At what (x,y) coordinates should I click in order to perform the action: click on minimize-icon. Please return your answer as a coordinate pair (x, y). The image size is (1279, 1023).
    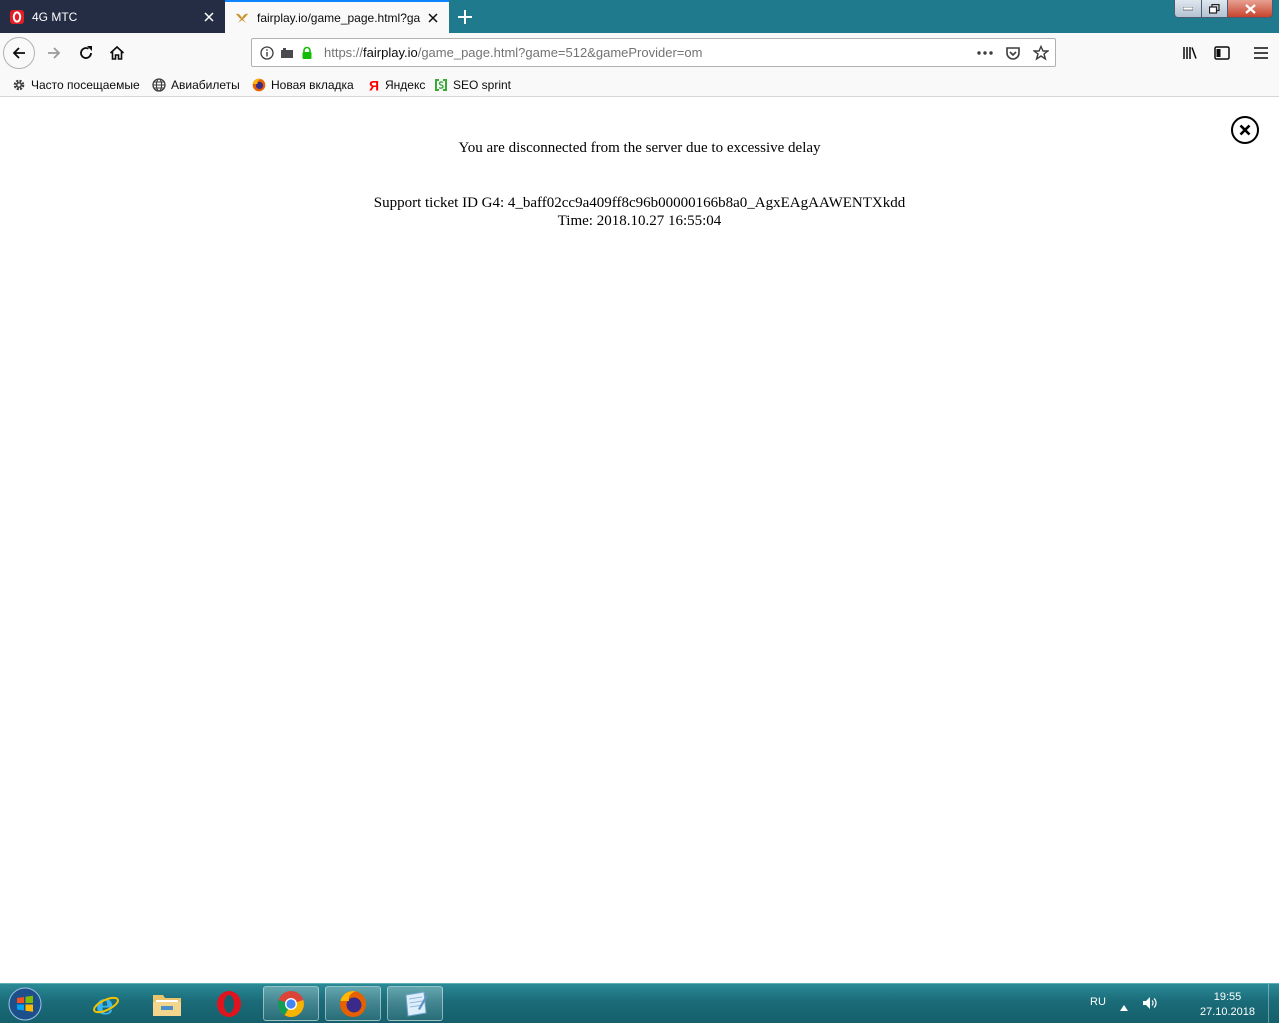
    Looking at the image, I should click on (1188, 8).